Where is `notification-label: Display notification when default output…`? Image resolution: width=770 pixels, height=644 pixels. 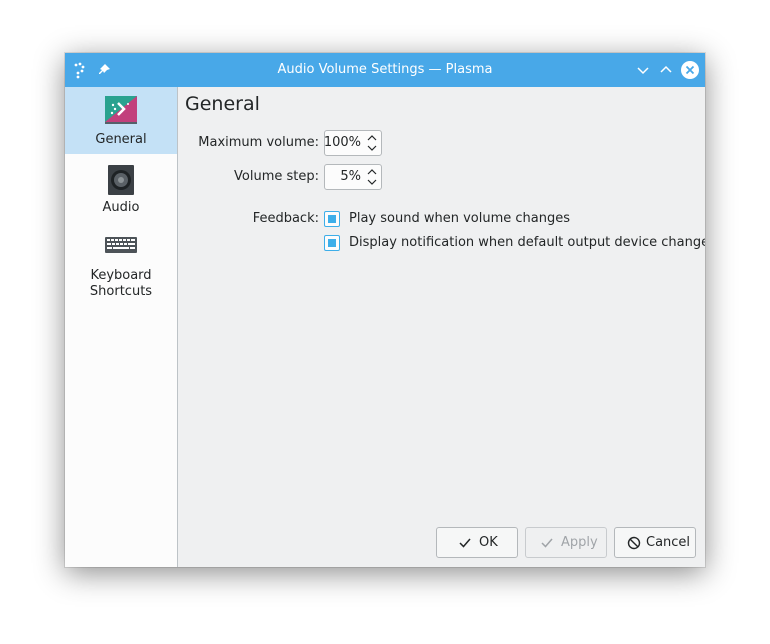
notification-label: Display notification when default output… is located at coordinates (527, 243).